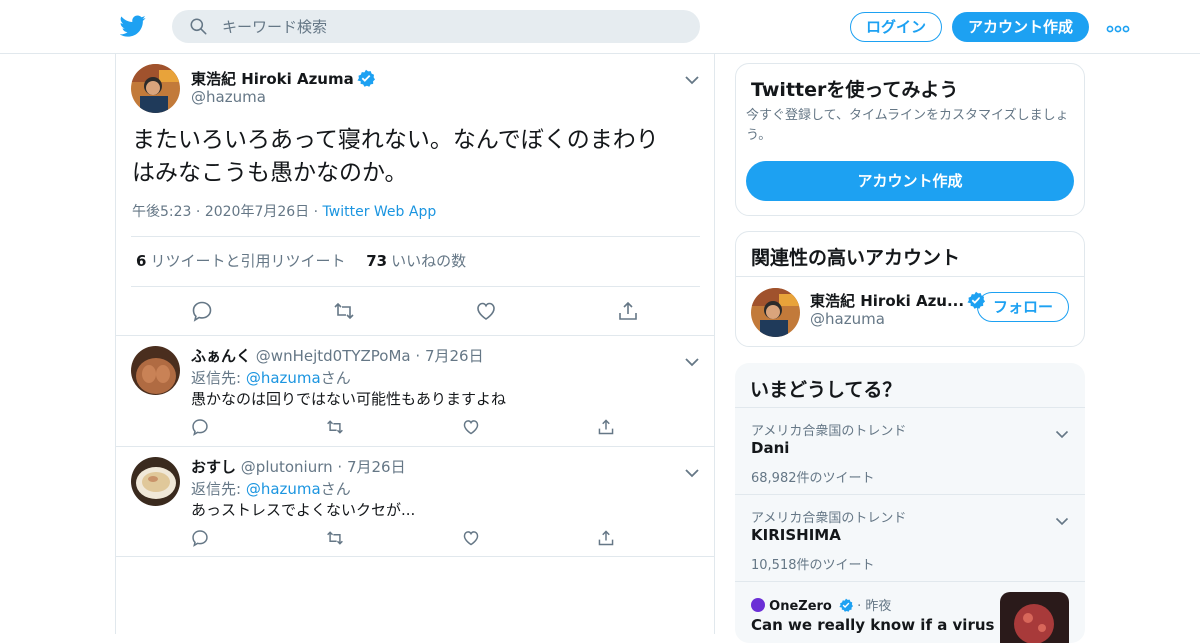 This screenshot has height=643, width=1200. Describe the element at coordinates (826, 390) in the screenshot. I see `trends-title: いまどうしてる？` at that location.